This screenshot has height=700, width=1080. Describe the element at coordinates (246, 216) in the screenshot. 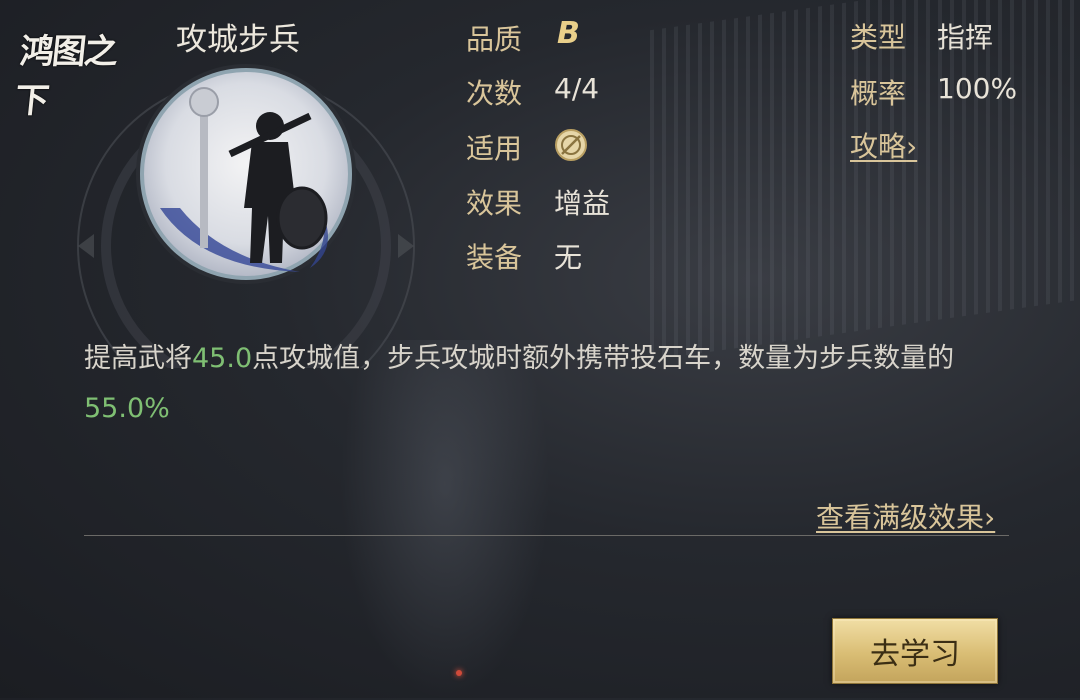

I see `skill-emblem` at that location.